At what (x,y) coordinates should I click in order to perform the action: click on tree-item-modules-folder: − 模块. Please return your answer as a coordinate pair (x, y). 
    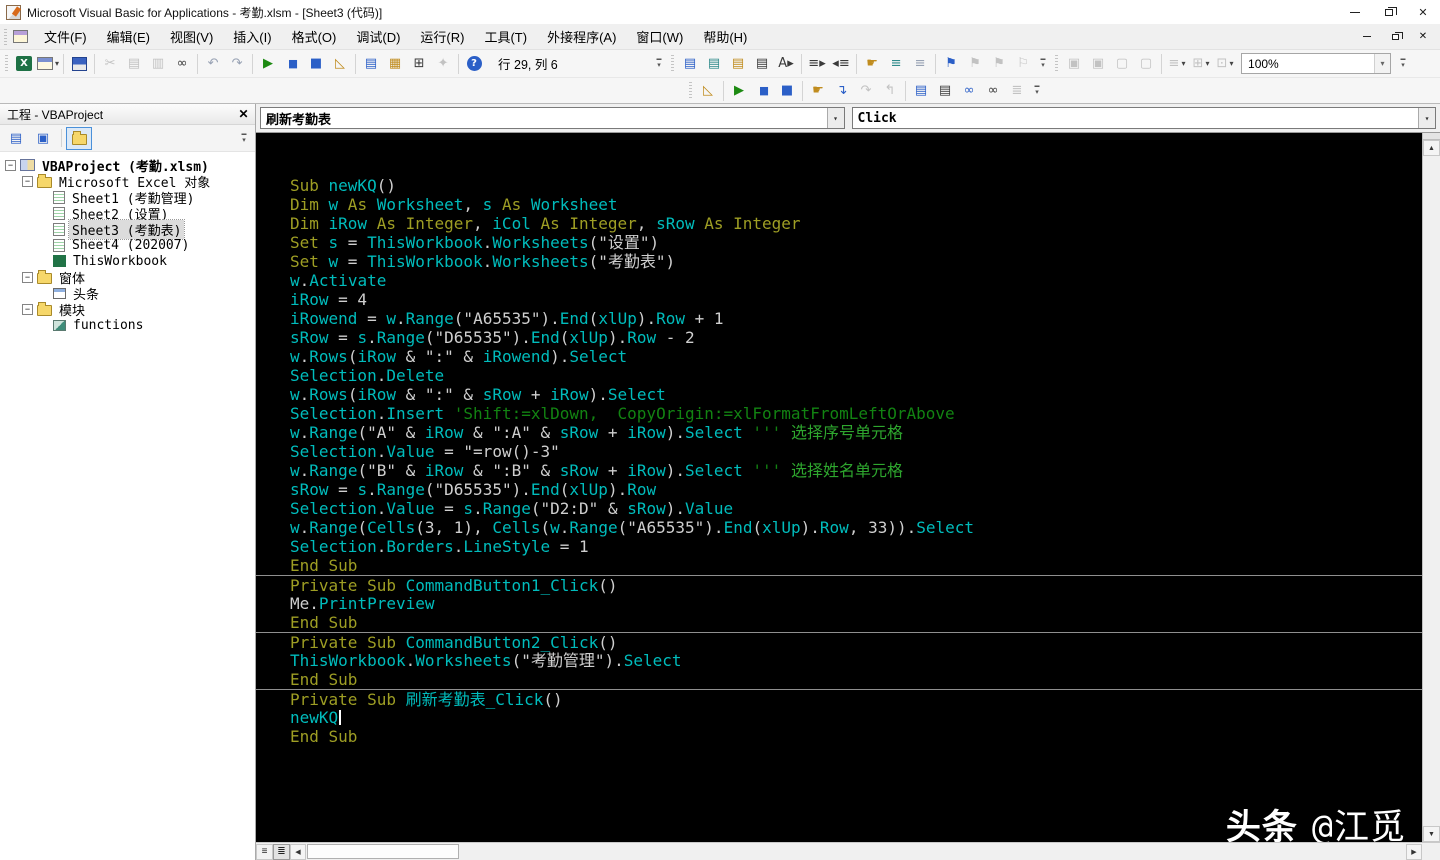
    Looking at the image, I should click on (129, 310).